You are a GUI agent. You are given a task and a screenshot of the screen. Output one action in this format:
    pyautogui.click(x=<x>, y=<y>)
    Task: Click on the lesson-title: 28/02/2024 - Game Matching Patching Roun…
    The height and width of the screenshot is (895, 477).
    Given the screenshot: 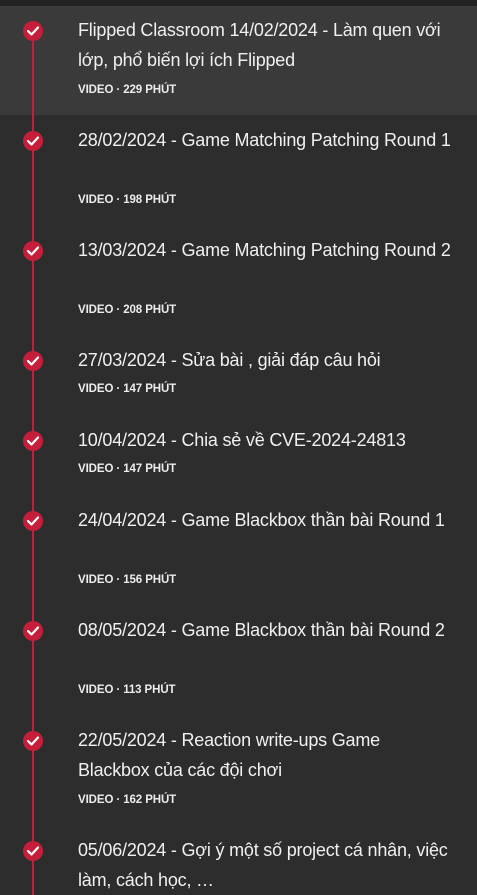 What is the action you would take?
    pyautogui.click(x=265, y=140)
    